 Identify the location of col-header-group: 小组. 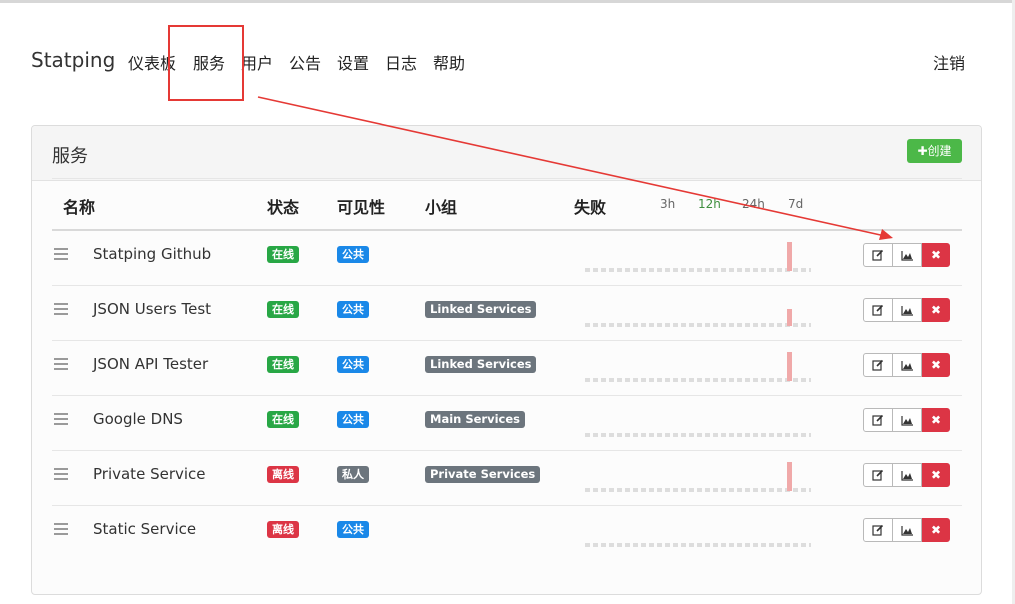
(441, 207).